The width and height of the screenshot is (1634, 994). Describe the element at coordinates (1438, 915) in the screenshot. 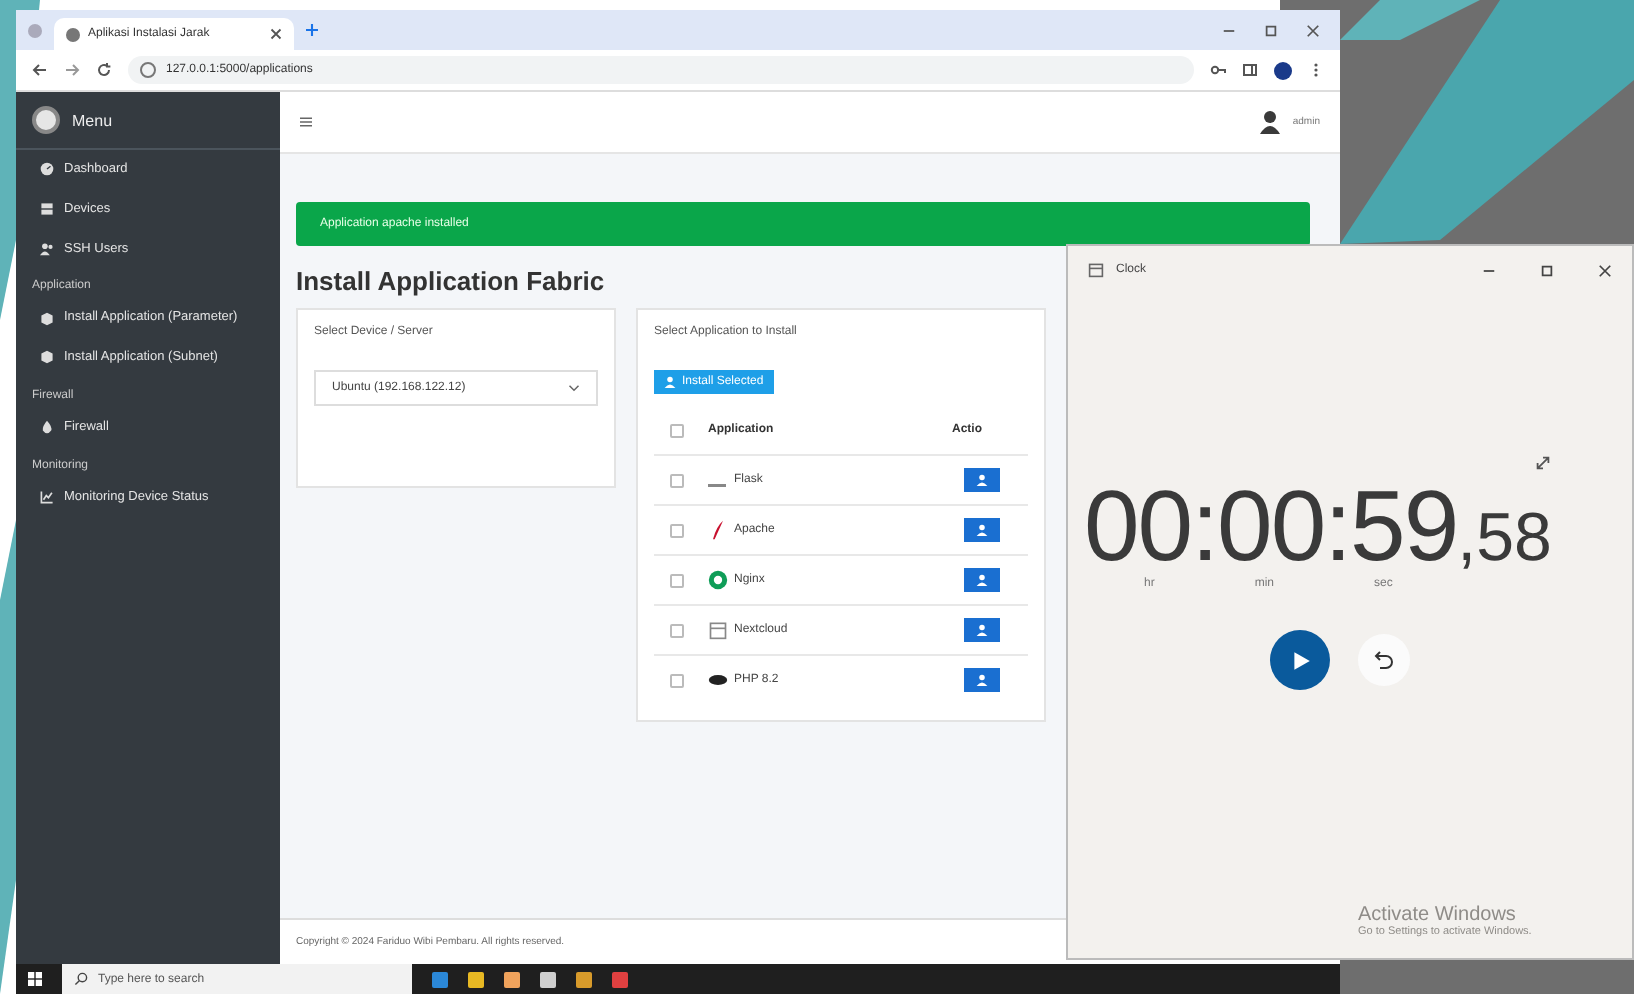

I see `activation-title: Activate Windows` at that location.